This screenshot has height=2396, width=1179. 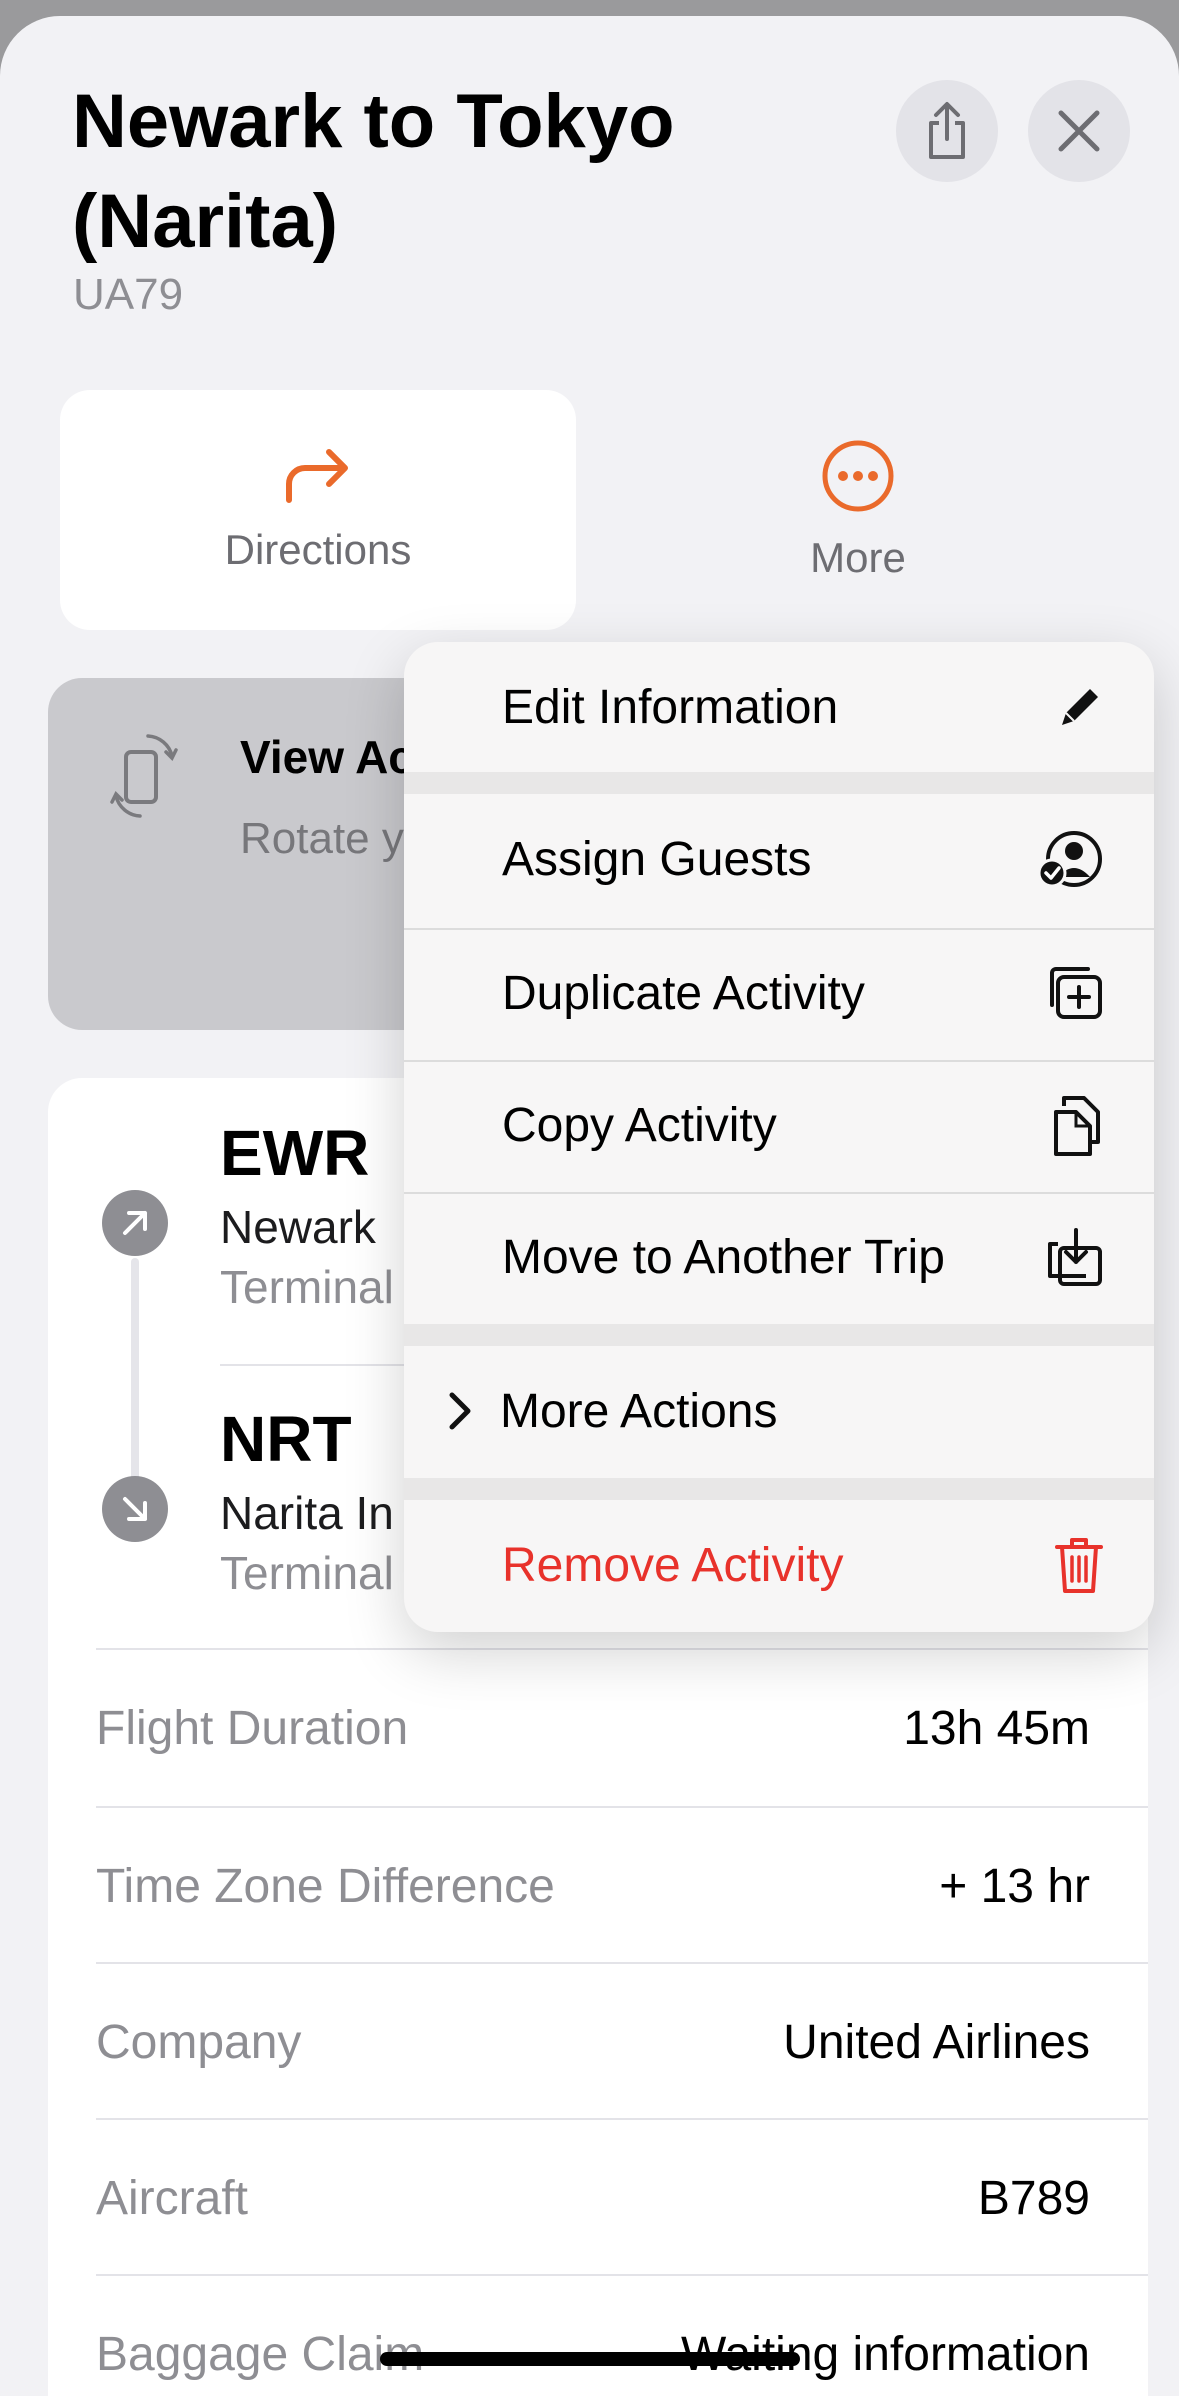 I want to click on tip-title: View Ac, so click(x=327, y=757).